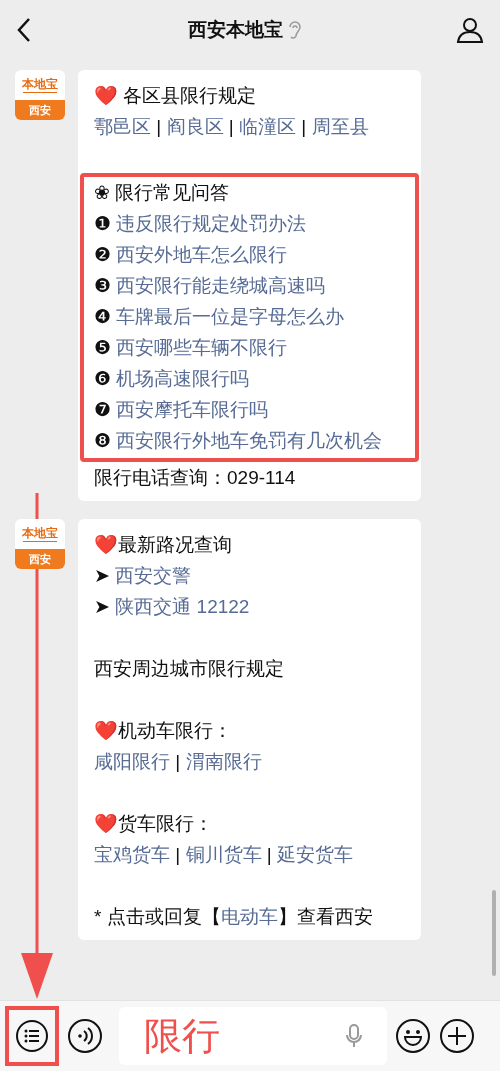  I want to click on menu-button, so click(32, 1036).